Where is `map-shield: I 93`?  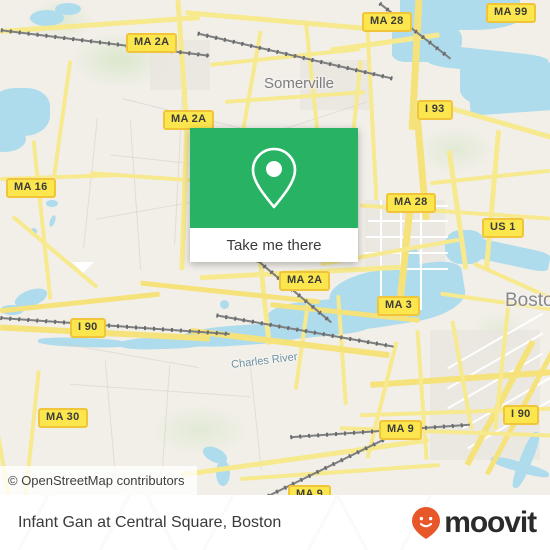 map-shield: I 93 is located at coordinates (435, 110).